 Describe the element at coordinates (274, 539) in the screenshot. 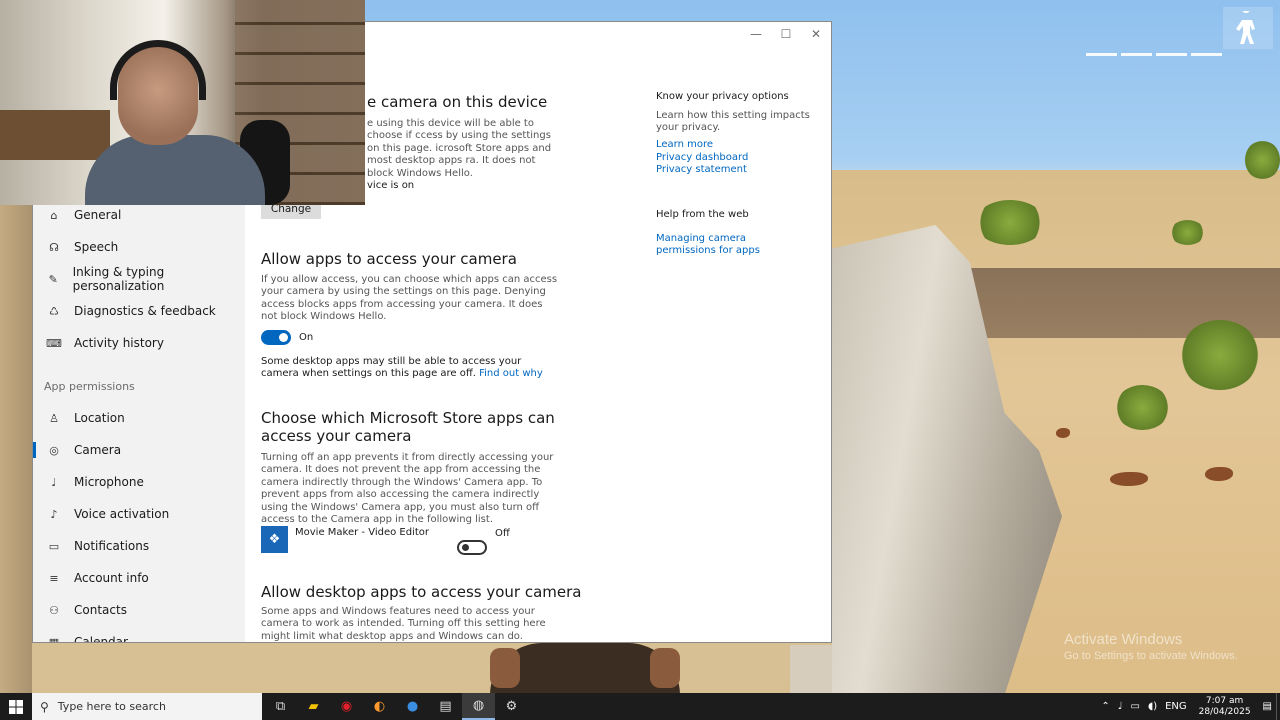

I see `movie-maker-app-icon: ❖` at that location.